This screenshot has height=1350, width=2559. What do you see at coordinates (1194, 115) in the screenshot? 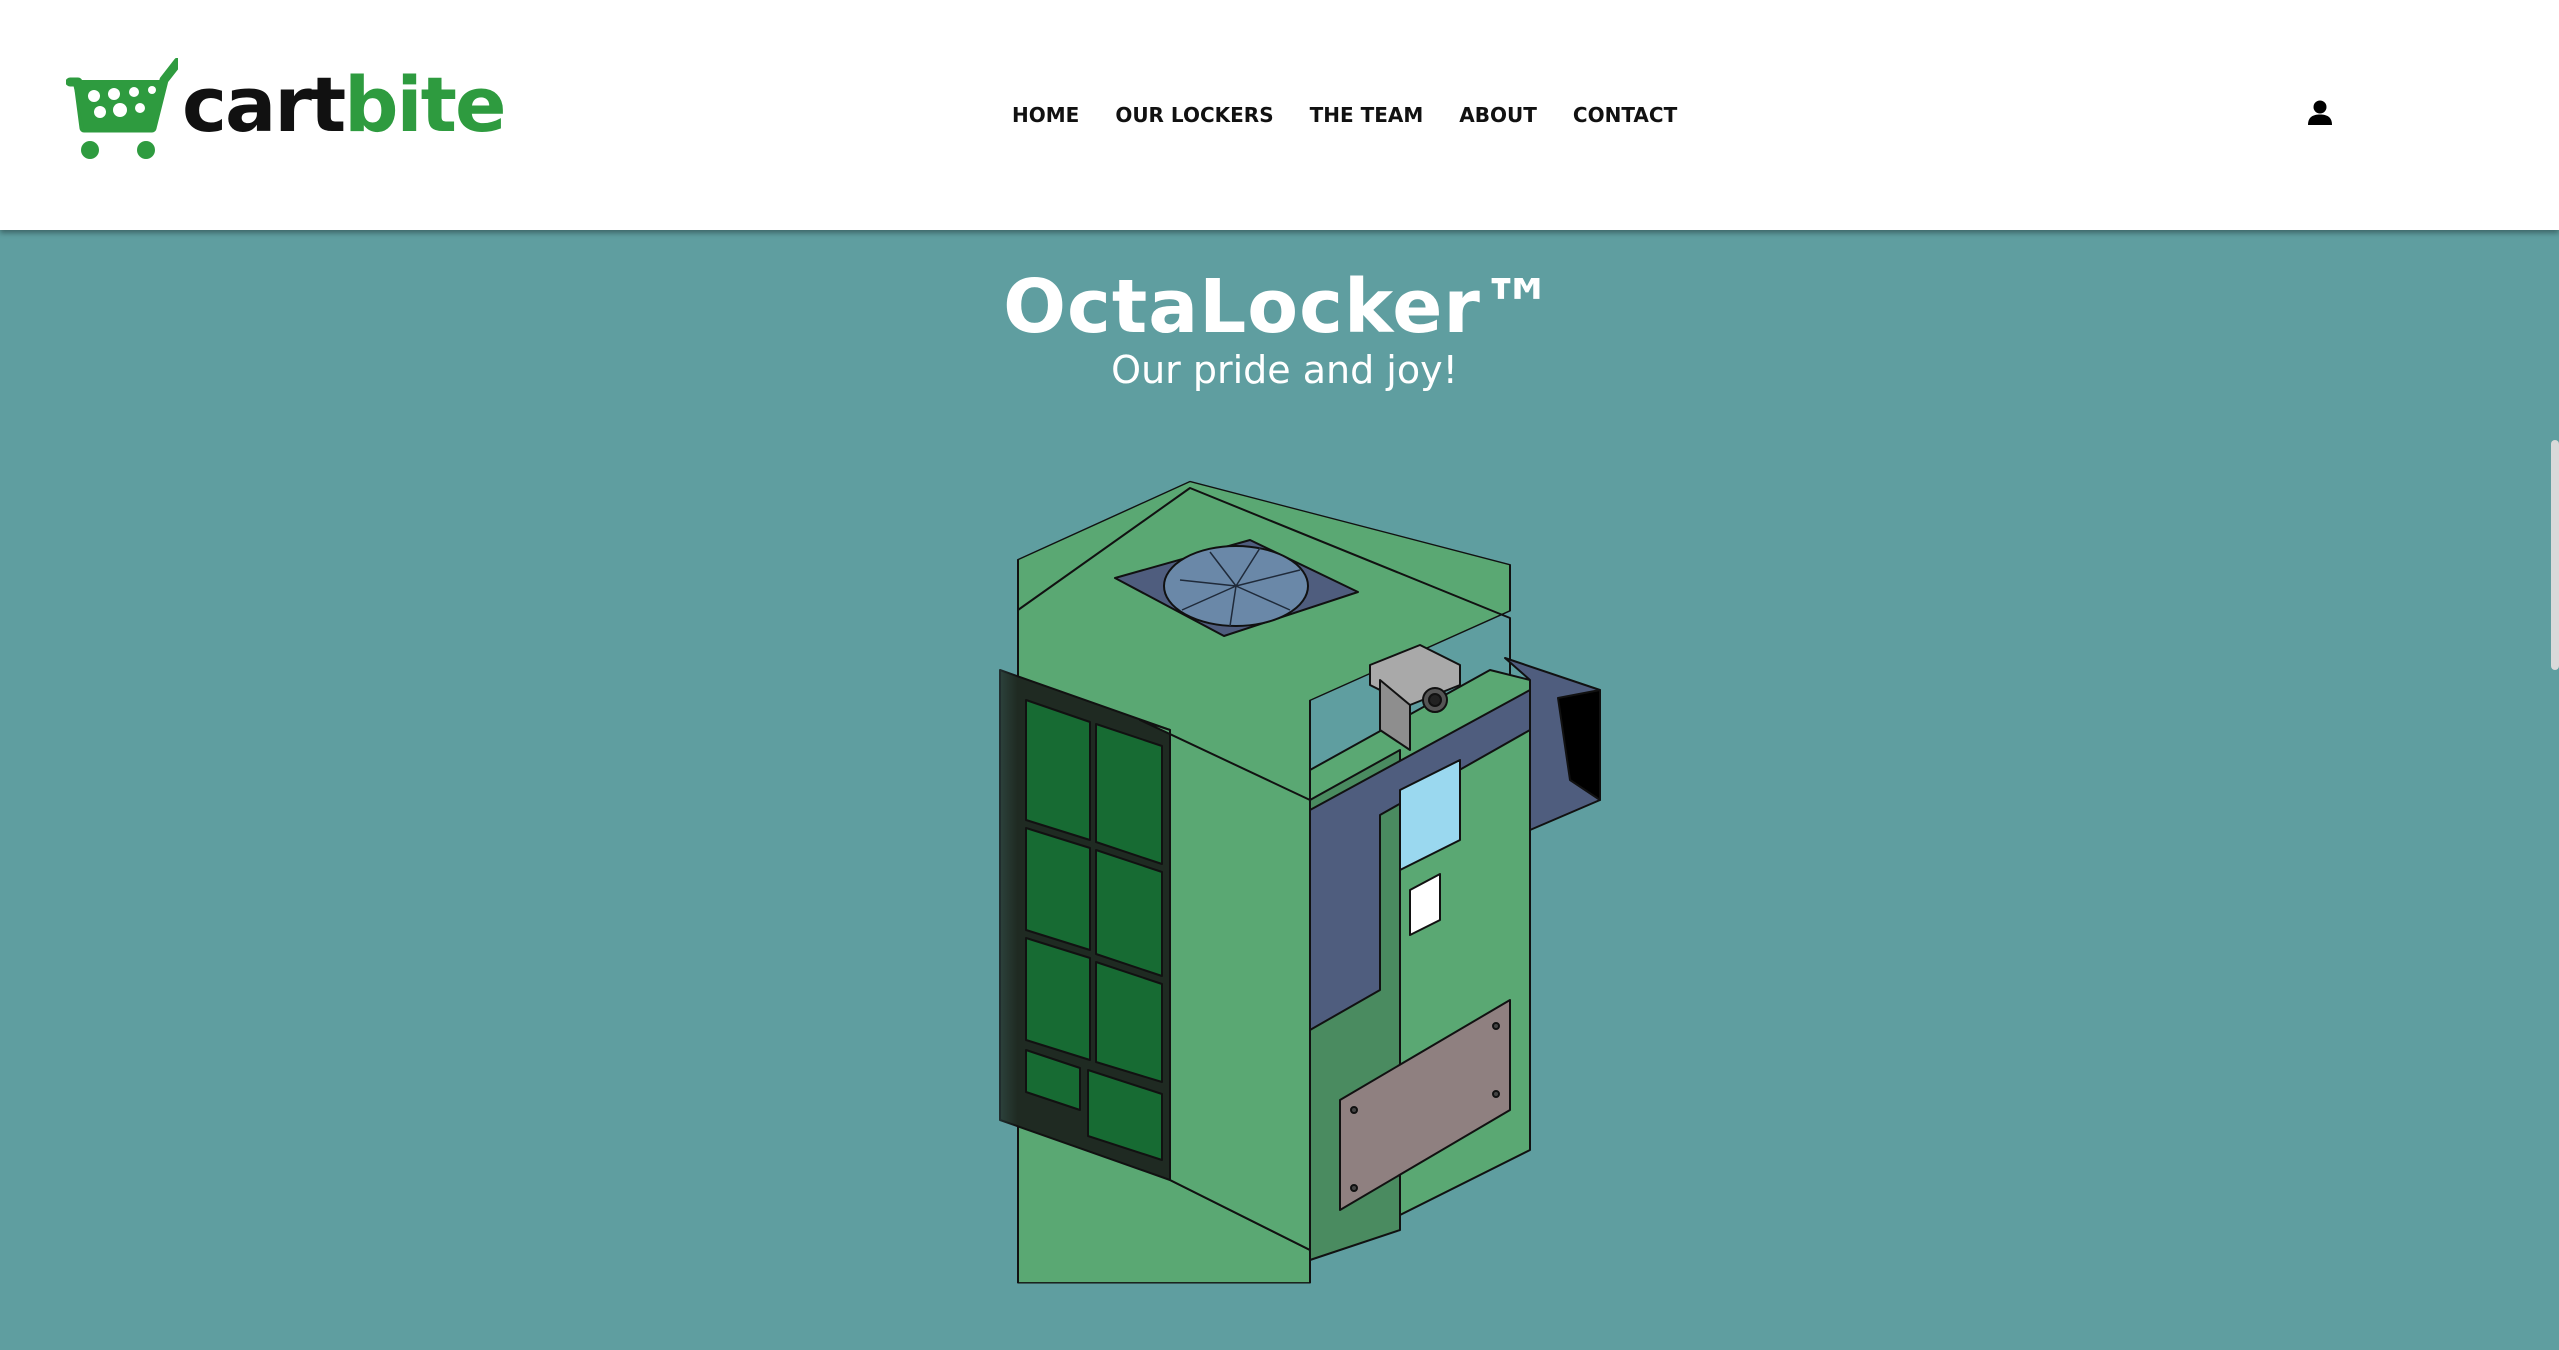
I see `nav-our-lockers: OUR LOCKERS` at bounding box center [1194, 115].